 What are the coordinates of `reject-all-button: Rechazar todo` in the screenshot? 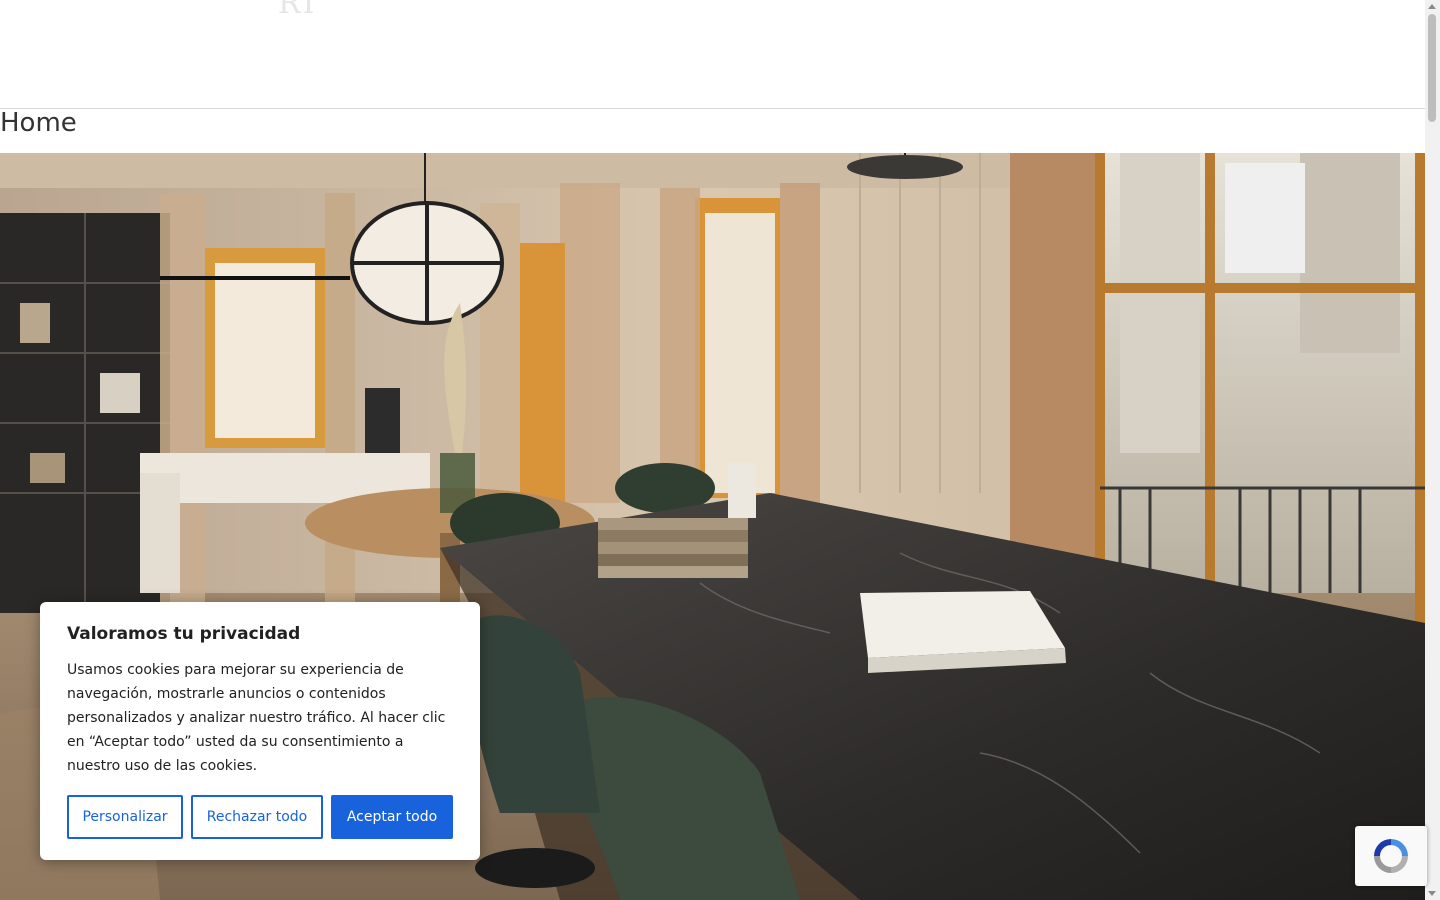 It's located at (257, 817).